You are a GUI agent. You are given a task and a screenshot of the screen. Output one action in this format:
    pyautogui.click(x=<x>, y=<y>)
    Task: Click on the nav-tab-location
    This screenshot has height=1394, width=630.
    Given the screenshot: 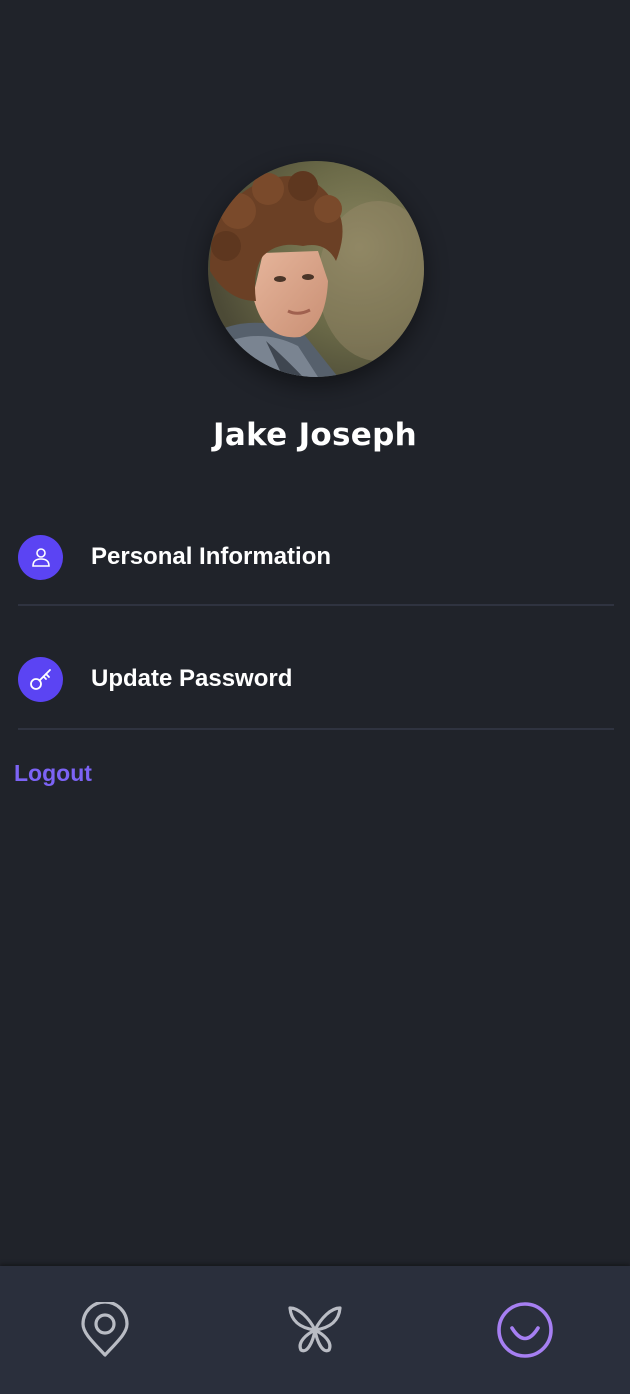 What is the action you would take?
    pyautogui.click(x=105, y=1330)
    